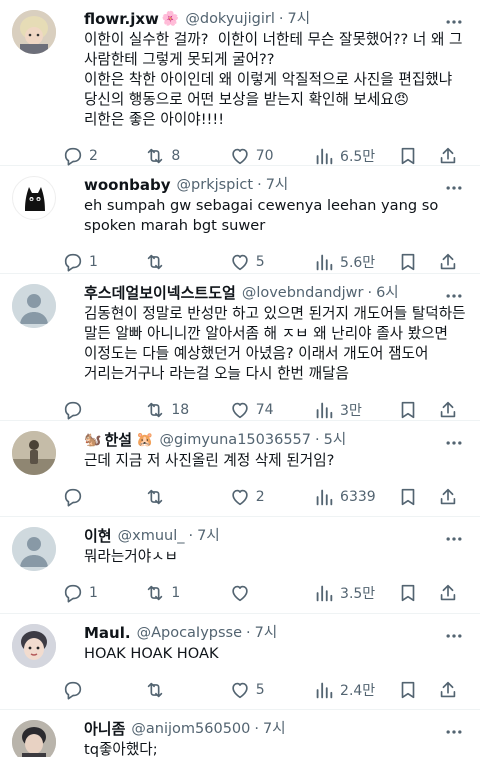 This screenshot has height=757, width=480. Describe the element at coordinates (127, 185) in the screenshot. I see `display-name: woonbaby` at that location.